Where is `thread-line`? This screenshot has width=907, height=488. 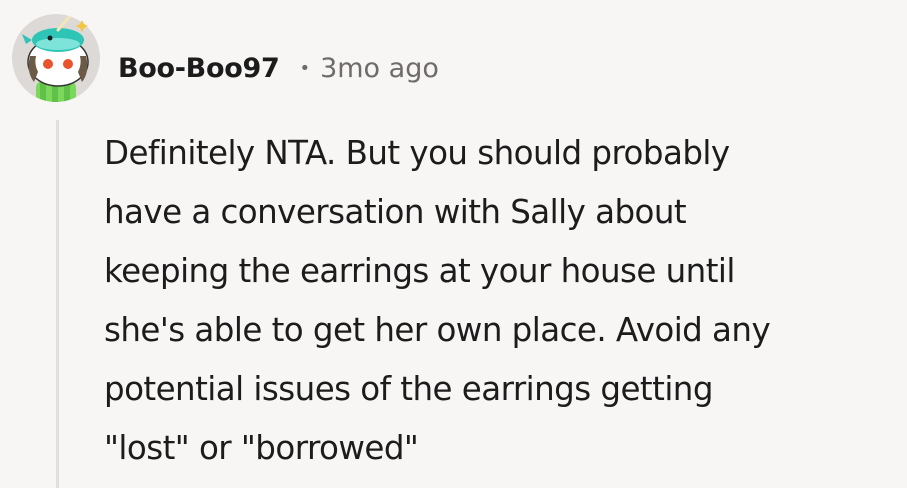
thread-line is located at coordinates (57, 304).